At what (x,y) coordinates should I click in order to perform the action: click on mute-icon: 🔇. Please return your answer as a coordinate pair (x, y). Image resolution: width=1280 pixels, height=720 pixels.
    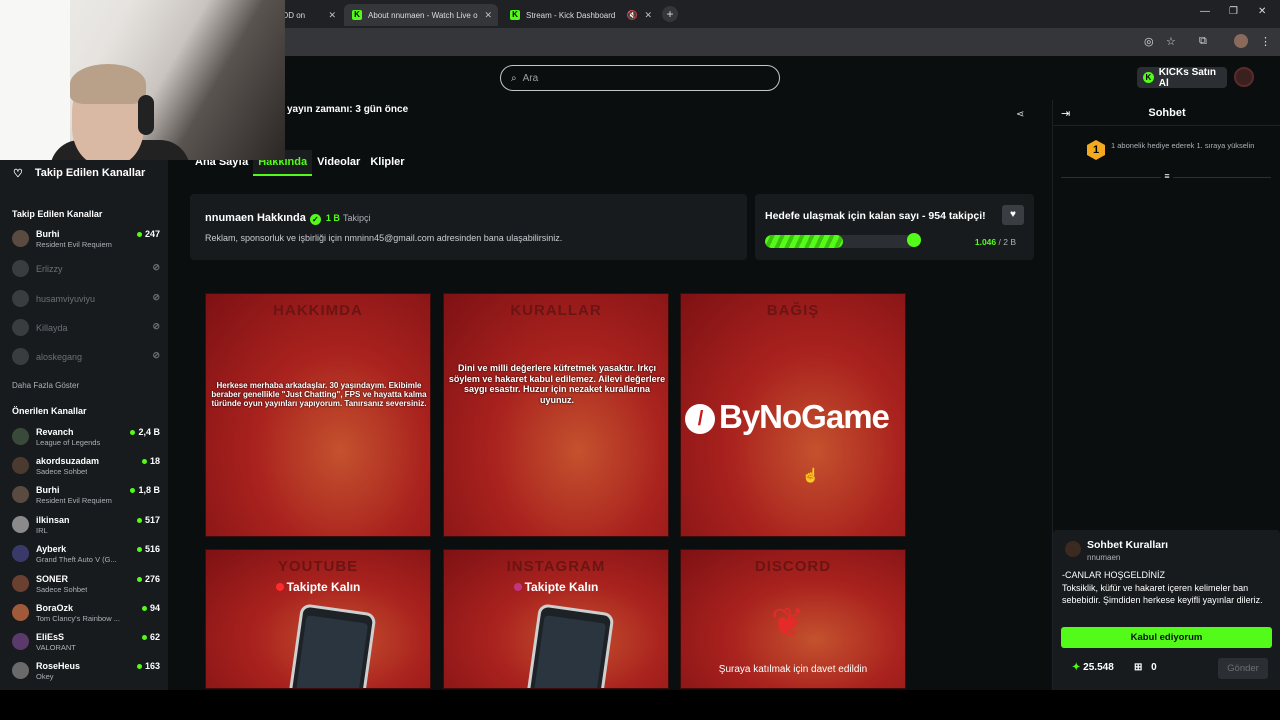
    Looking at the image, I should click on (632, 15).